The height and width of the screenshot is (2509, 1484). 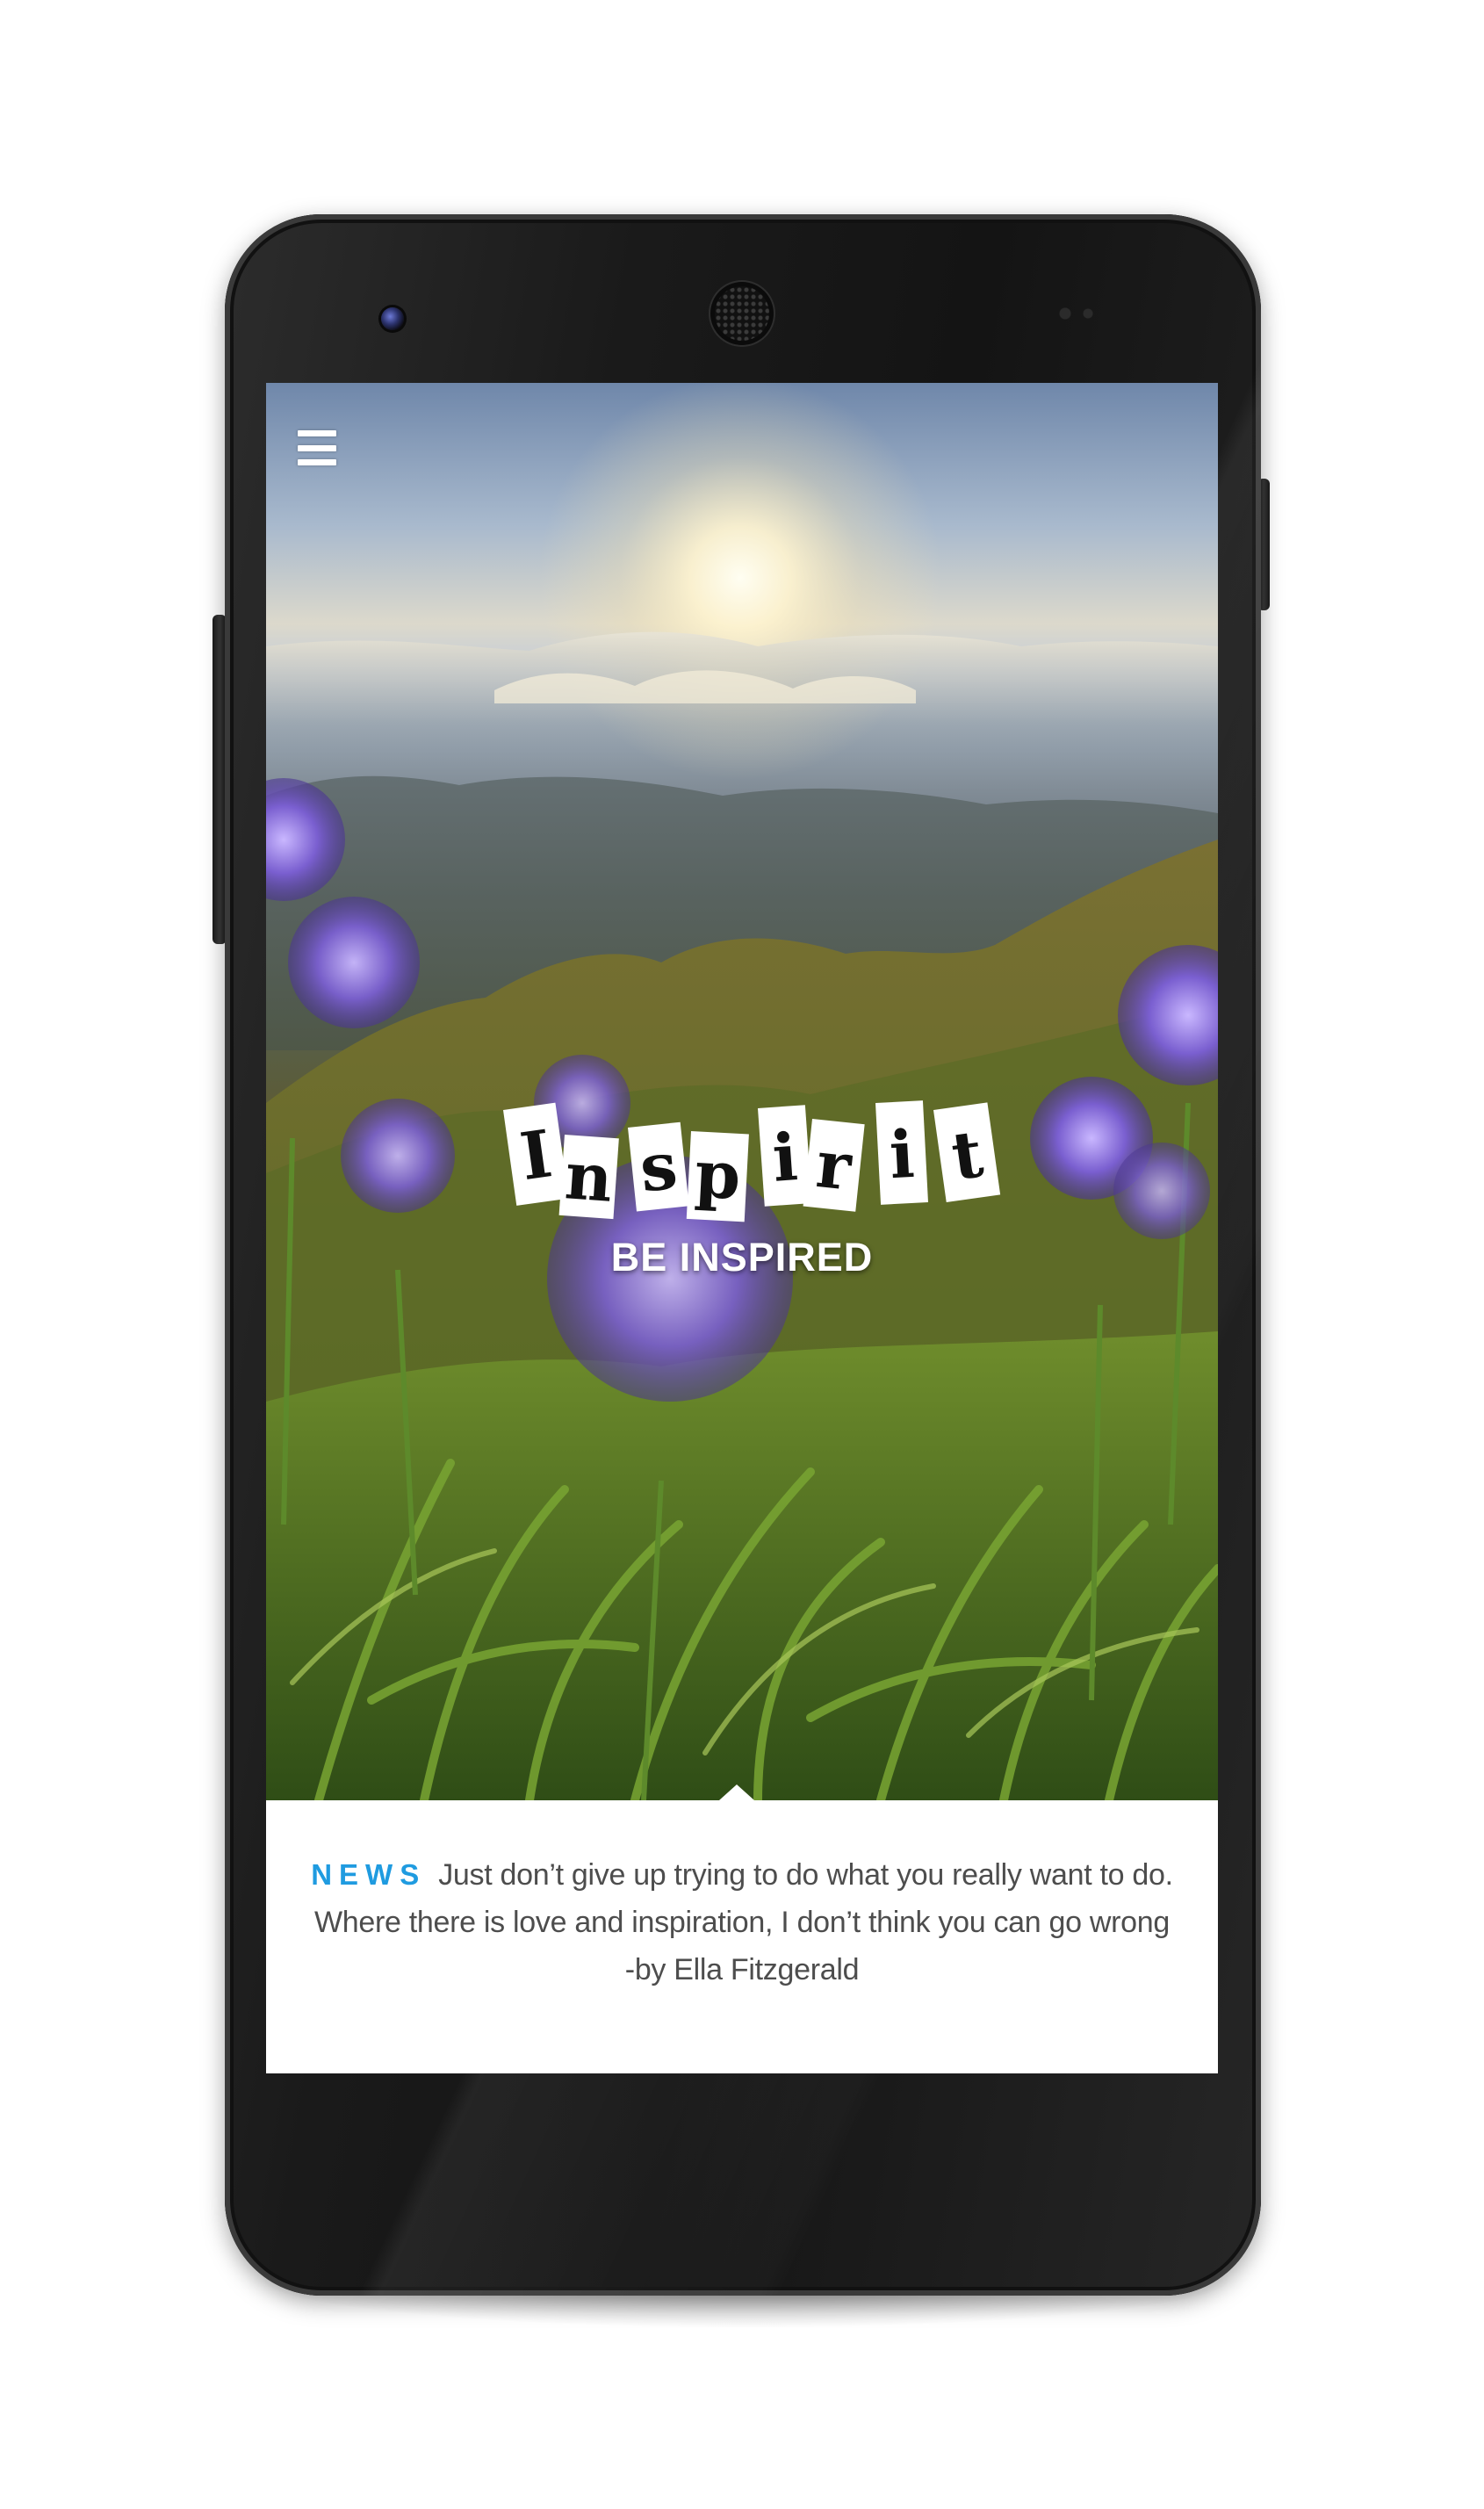 I want to click on earpiece-speaker-icon, so click(x=742, y=313).